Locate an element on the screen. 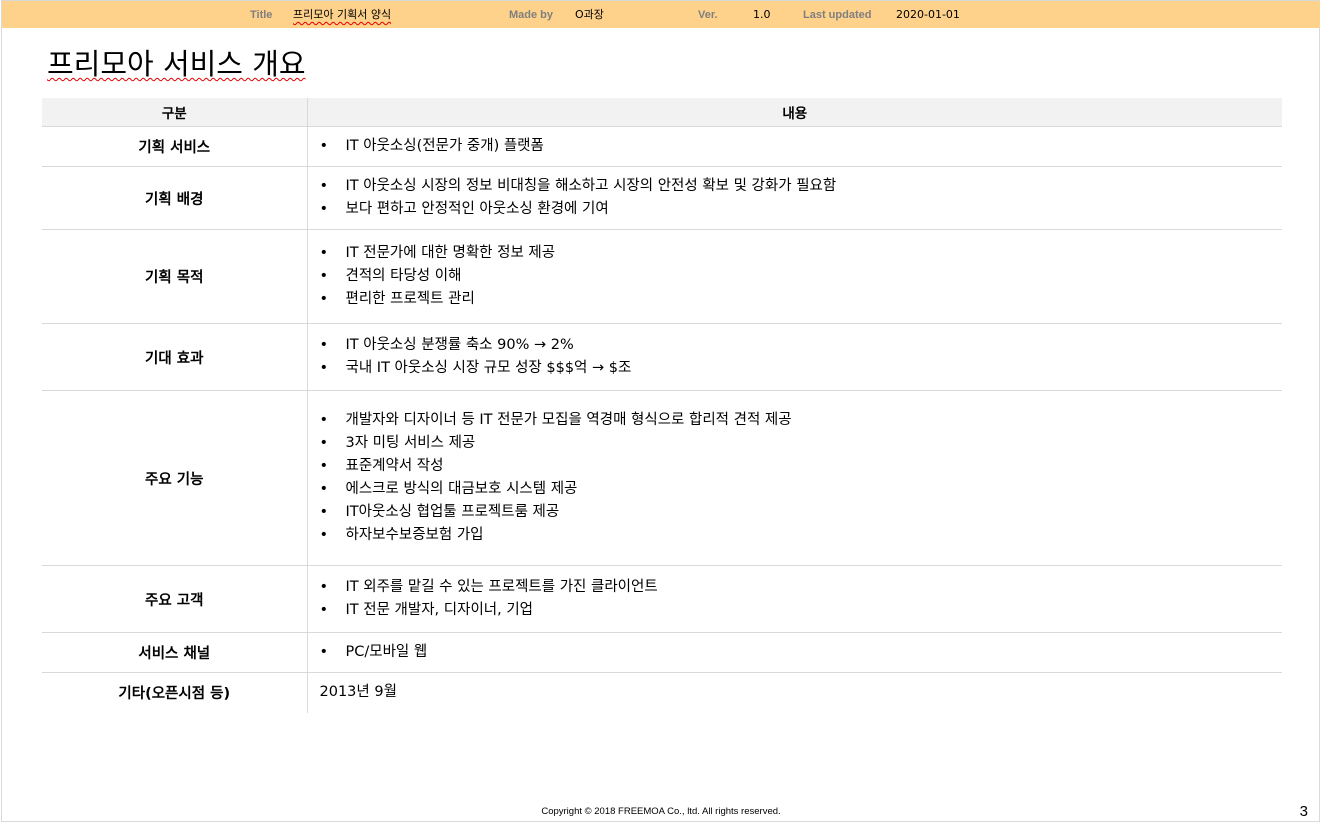 This screenshot has height=824, width=1322. title-value: 프리모아 기획서 양식 is located at coordinates (342, 14).